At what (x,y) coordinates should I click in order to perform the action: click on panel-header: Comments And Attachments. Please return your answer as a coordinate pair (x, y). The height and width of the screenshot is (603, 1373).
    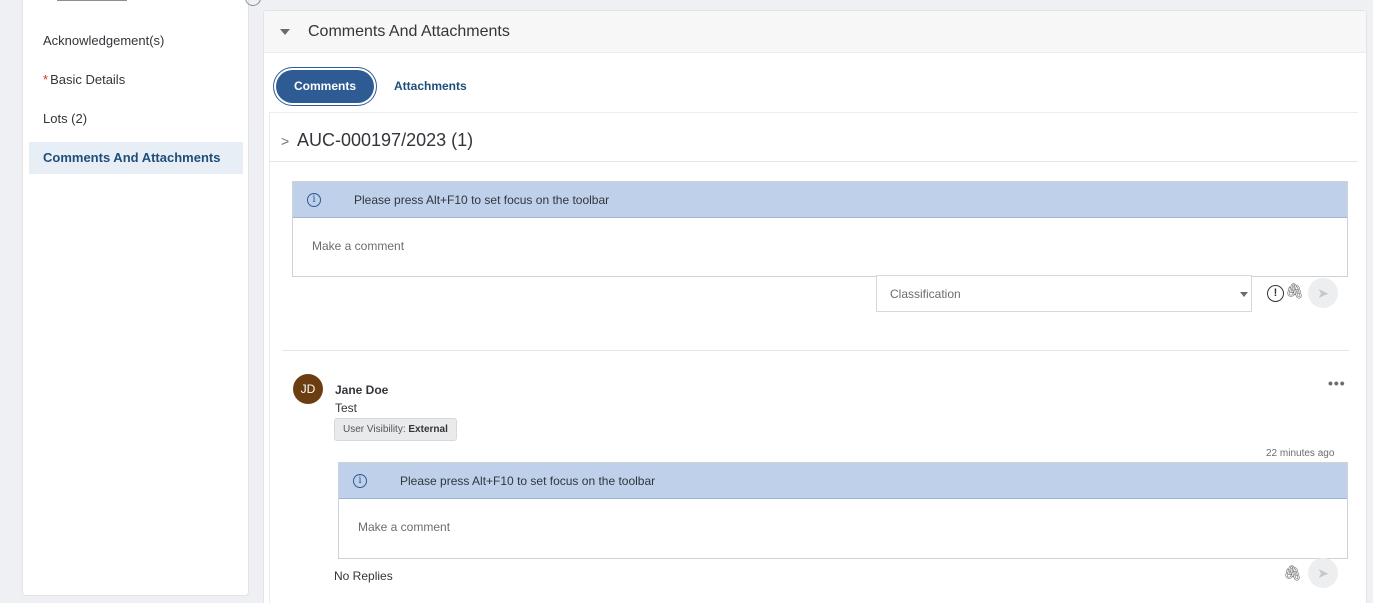
    Looking at the image, I should click on (815, 32).